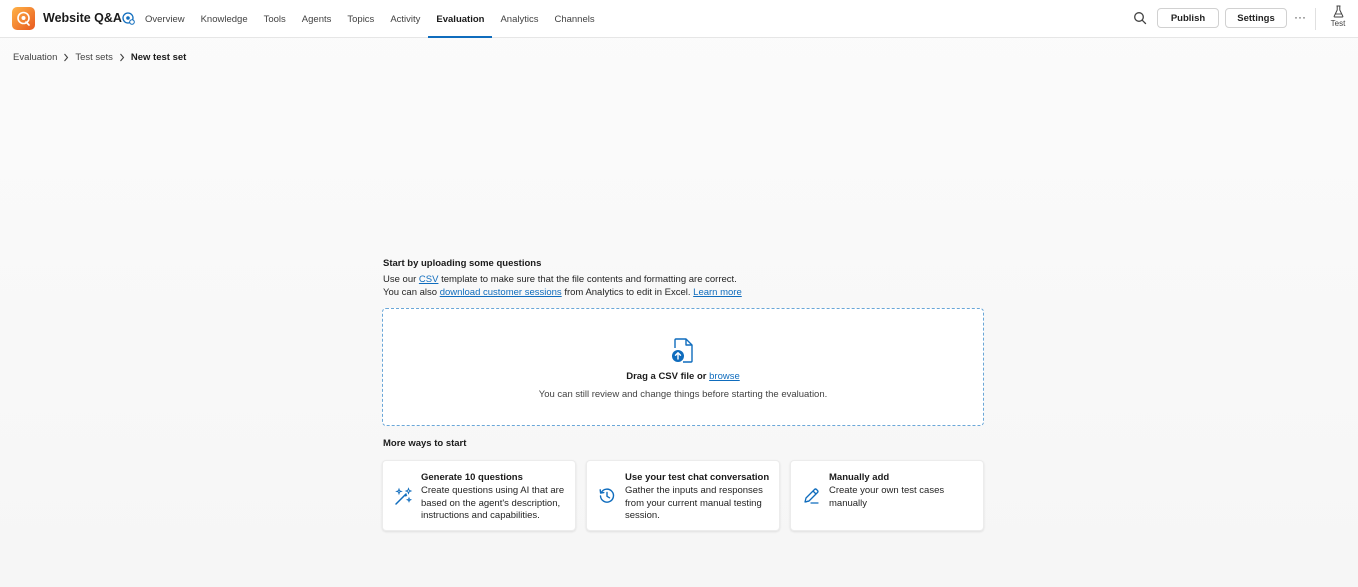 This screenshot has width=1358, height=587. Describe the element at coordinates (403, 498) in the screenshot. I see `magic-wand-icon` at that location.